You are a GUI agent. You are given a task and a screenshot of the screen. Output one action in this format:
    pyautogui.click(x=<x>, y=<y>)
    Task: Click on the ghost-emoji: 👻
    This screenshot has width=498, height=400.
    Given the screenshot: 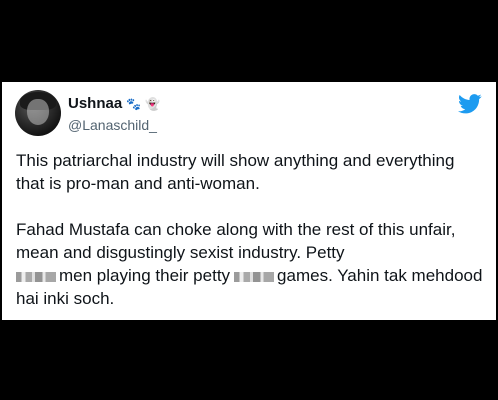 What is the action you would take?
    pyautogui.click(x=153, y=103)
    